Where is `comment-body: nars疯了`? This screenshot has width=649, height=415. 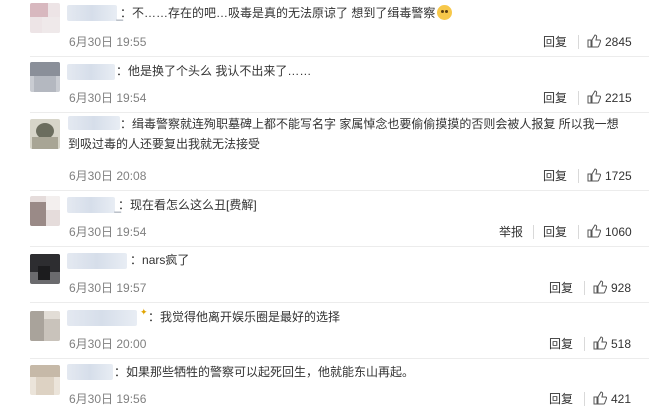
comment-body: nars疯了 is located at coordinates (166, 260).